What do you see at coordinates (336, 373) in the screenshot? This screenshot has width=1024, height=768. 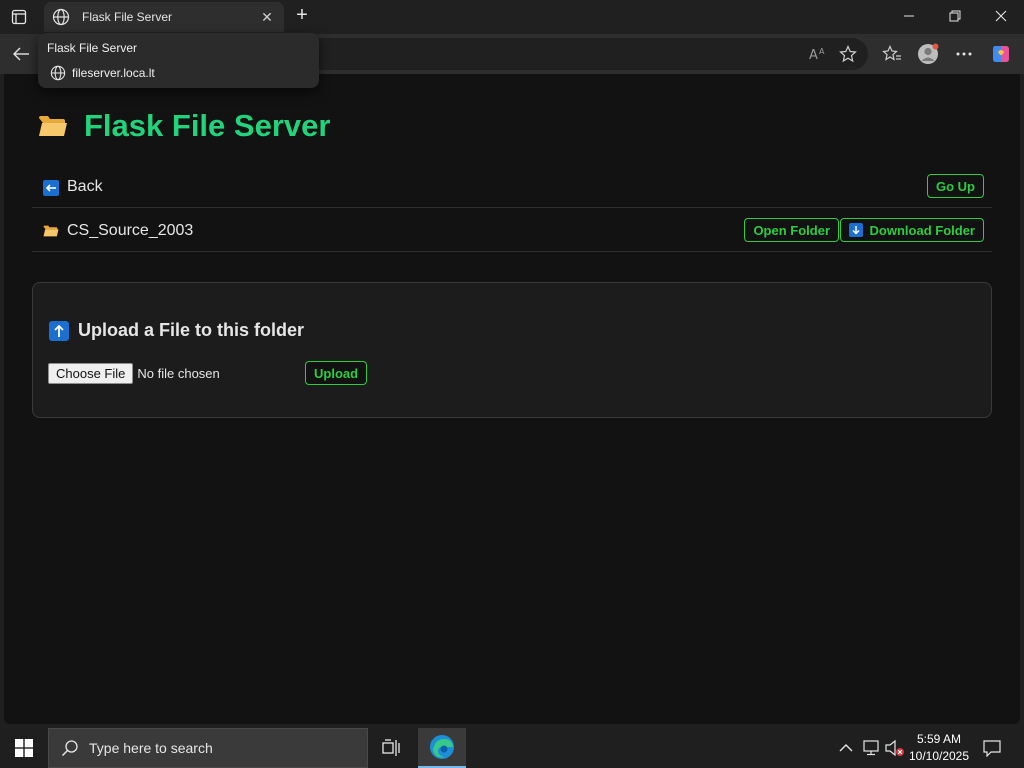 I see `upload-button: Upload` at bounding box center [336, 373].